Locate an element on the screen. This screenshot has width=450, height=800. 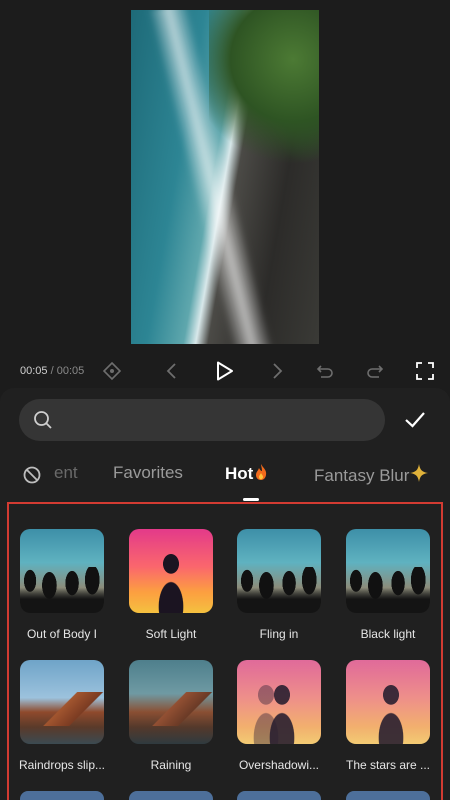
search-bar is located at coordinates (202, 420).